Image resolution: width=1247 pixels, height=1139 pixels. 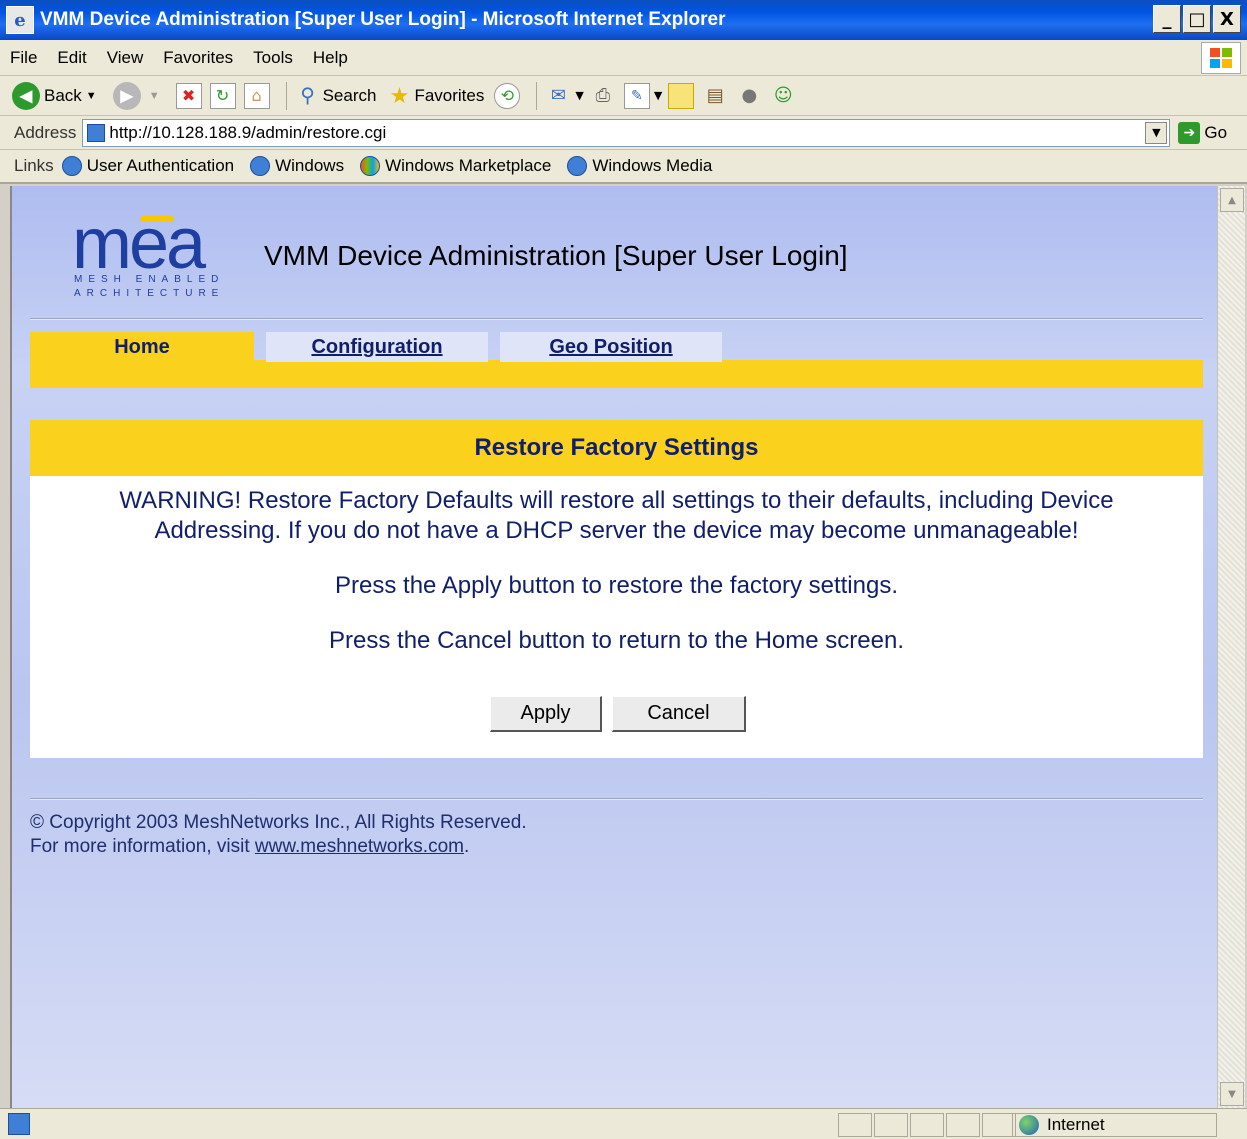 I want to click on forward-button: ▶ ▼, so click(x=139, y=95).